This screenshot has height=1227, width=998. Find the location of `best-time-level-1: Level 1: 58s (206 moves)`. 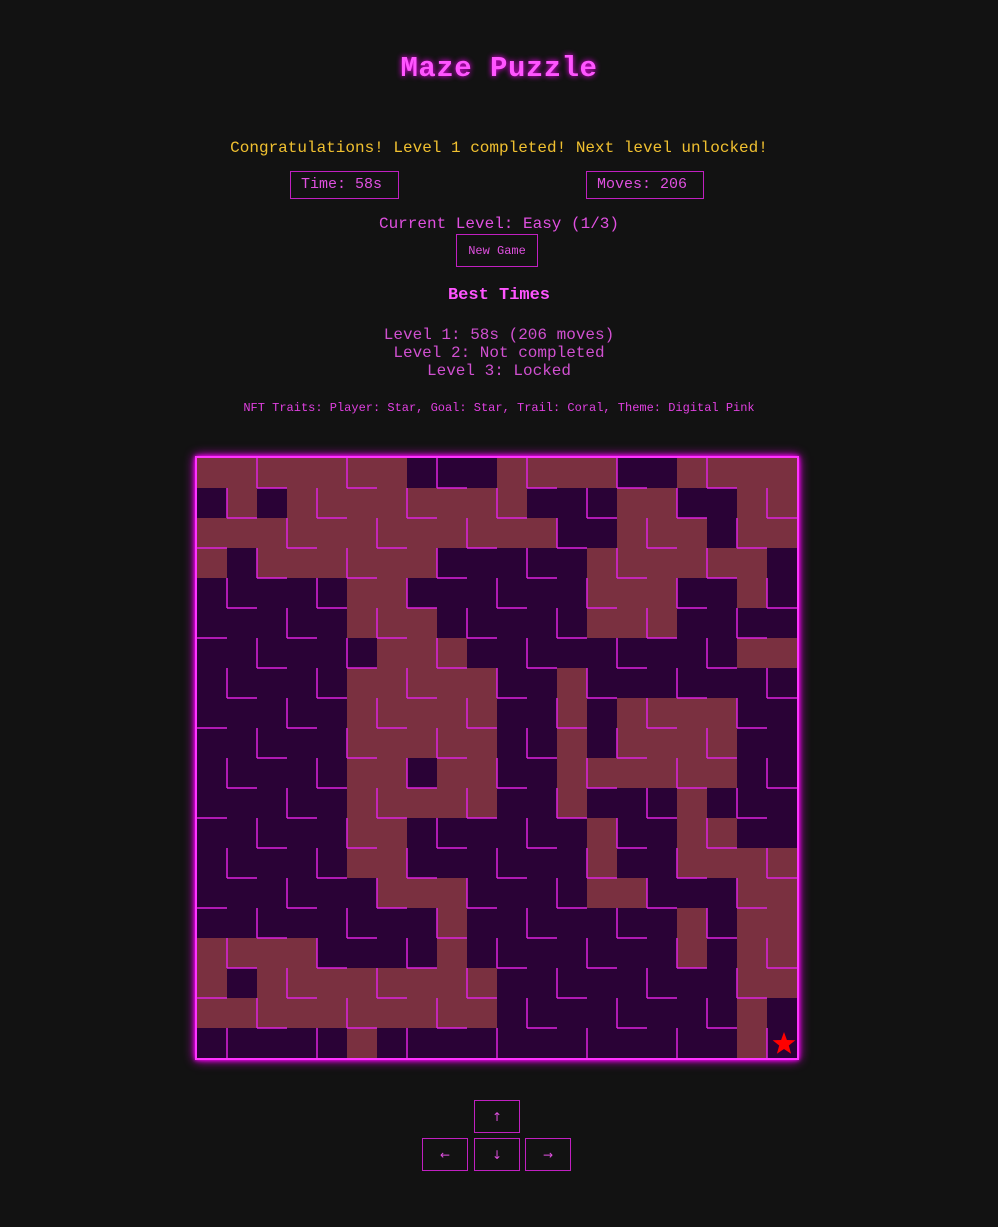

best-time-level-1: Level 1: 58s (206 moves) is located at coordinates (499, 335).